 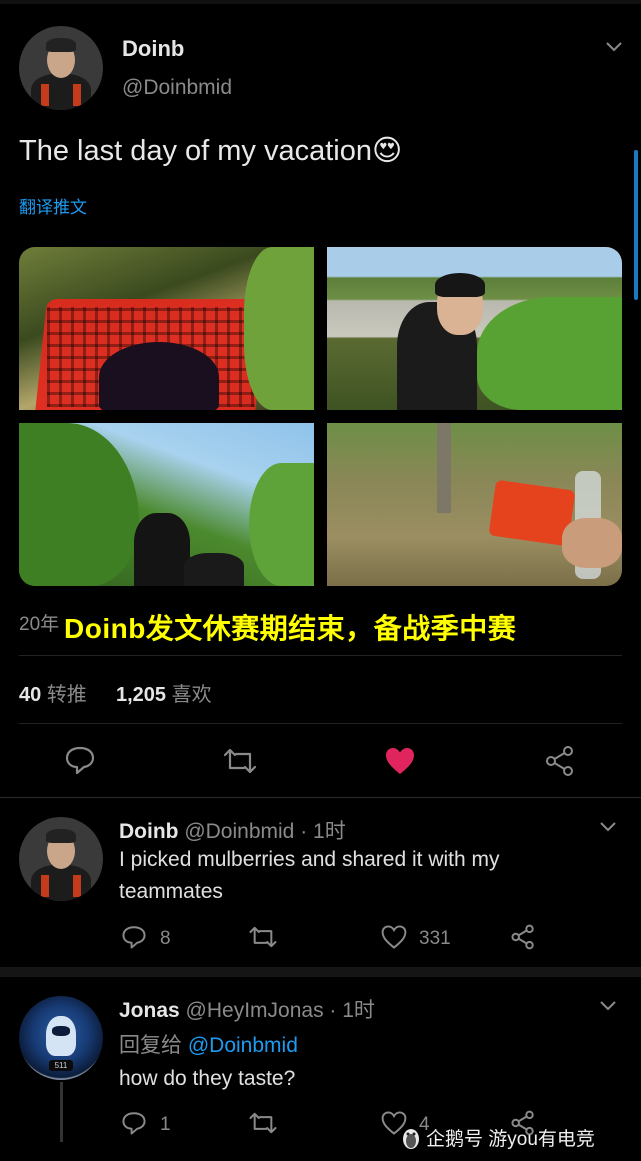 I want to click on reply1-text-line2: teammates, so click(x=171, y=891).